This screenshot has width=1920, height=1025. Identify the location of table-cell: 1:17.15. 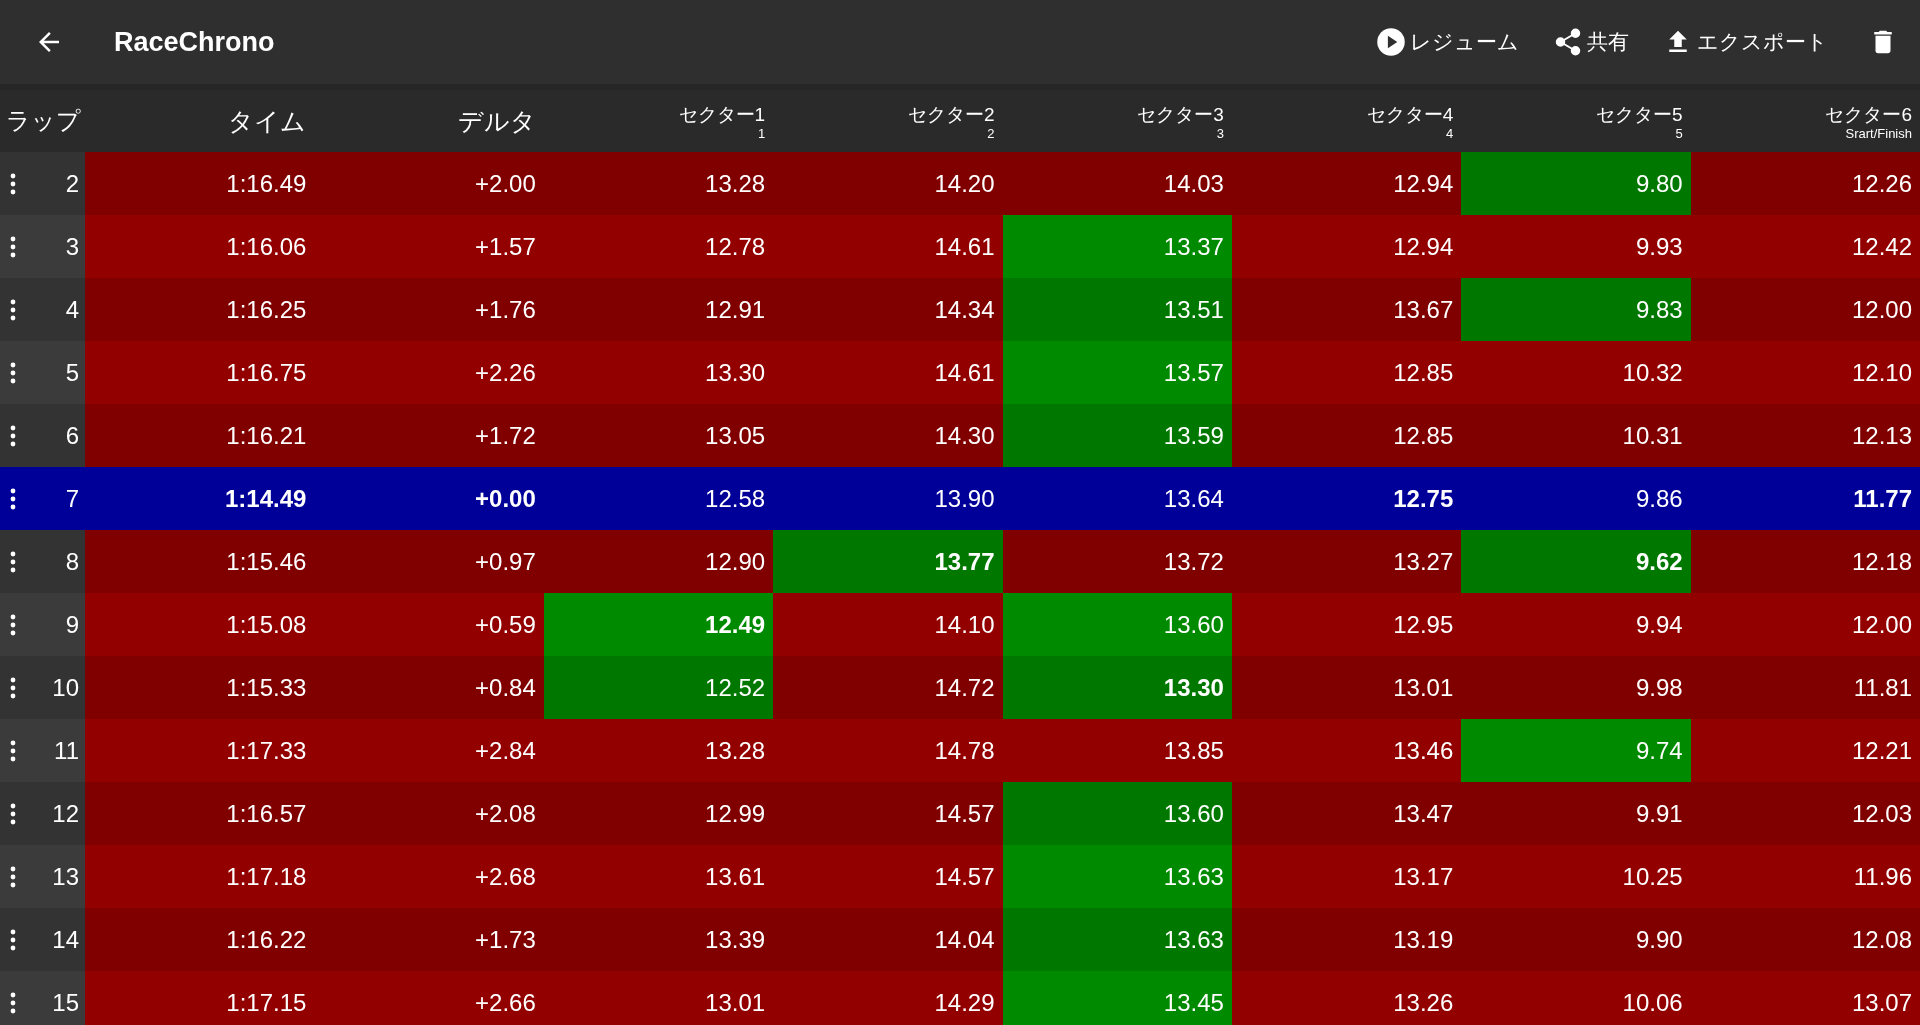
(200, 998).